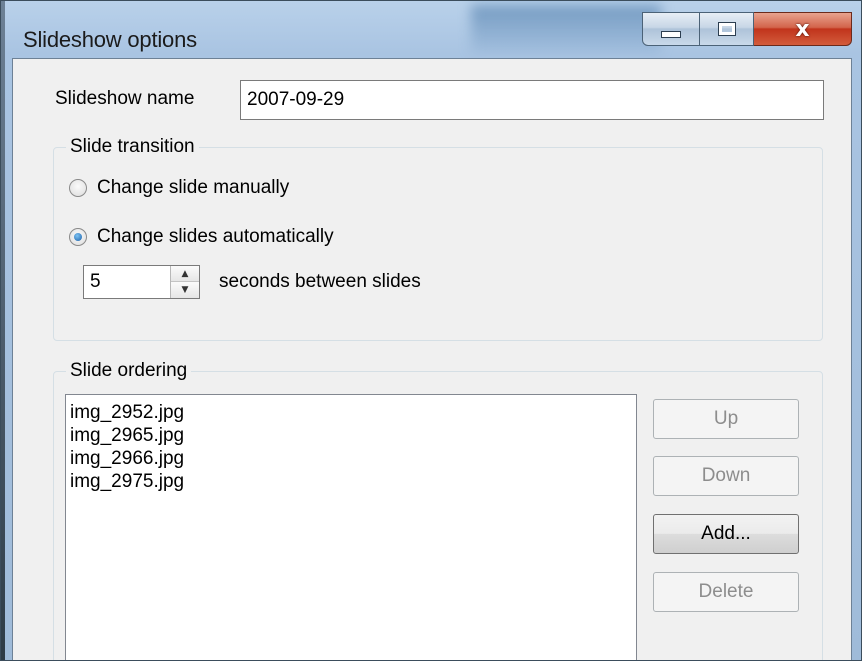 The height and width of the screenshot is (661, 862). I want to click on caption-buttons: x, so click(747, 29).